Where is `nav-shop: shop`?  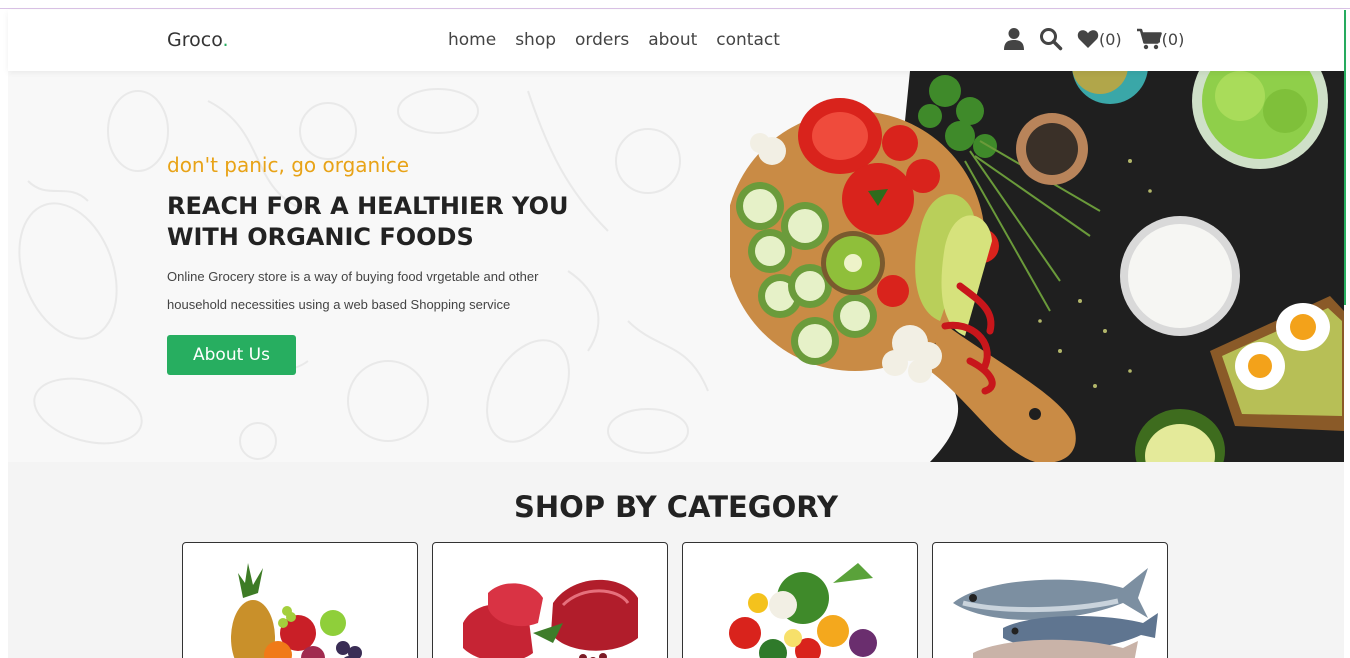 nav-shop: shop is located at coordinates (535, 40).